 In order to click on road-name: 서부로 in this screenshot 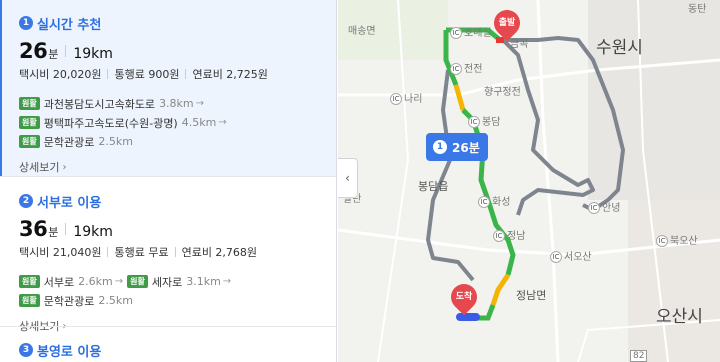, I will do `click(59, 282)`.